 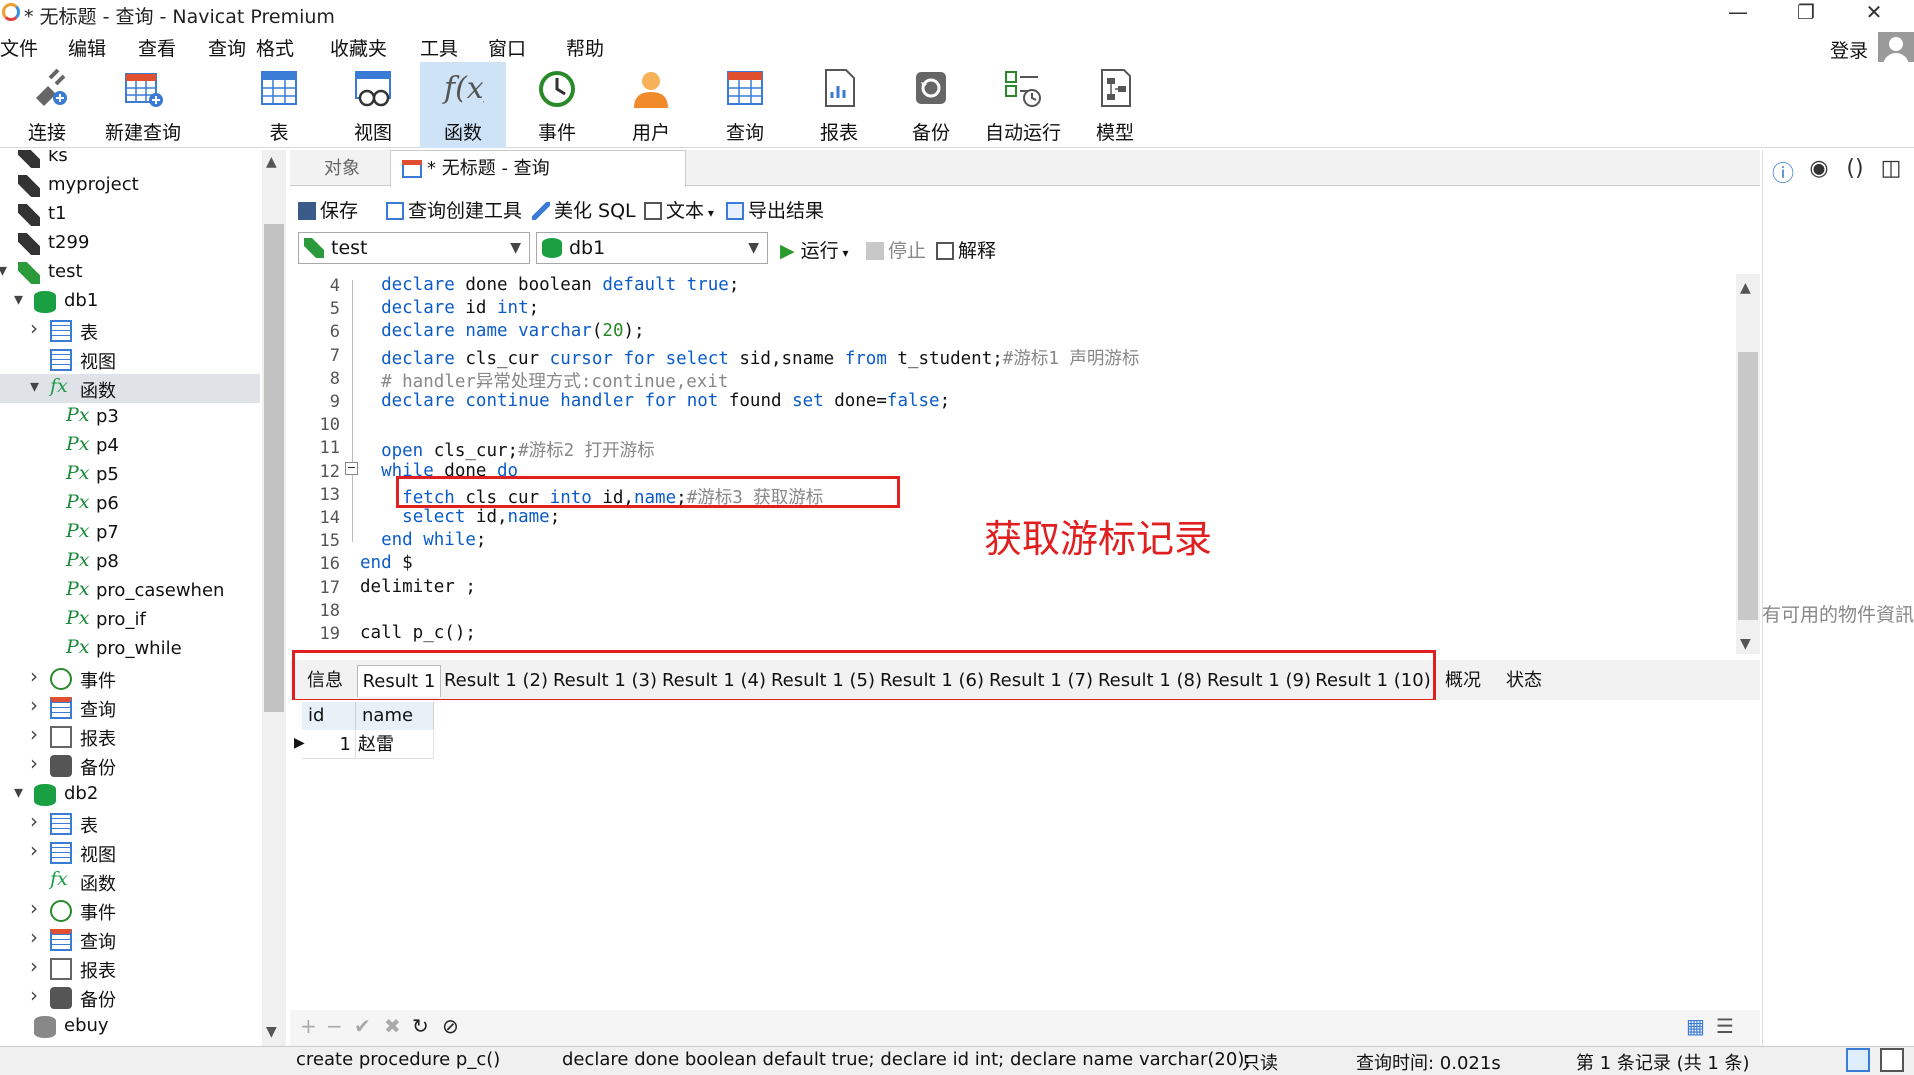 I want to click on new-query-button: 新建查询, so click(x=143, y=105).